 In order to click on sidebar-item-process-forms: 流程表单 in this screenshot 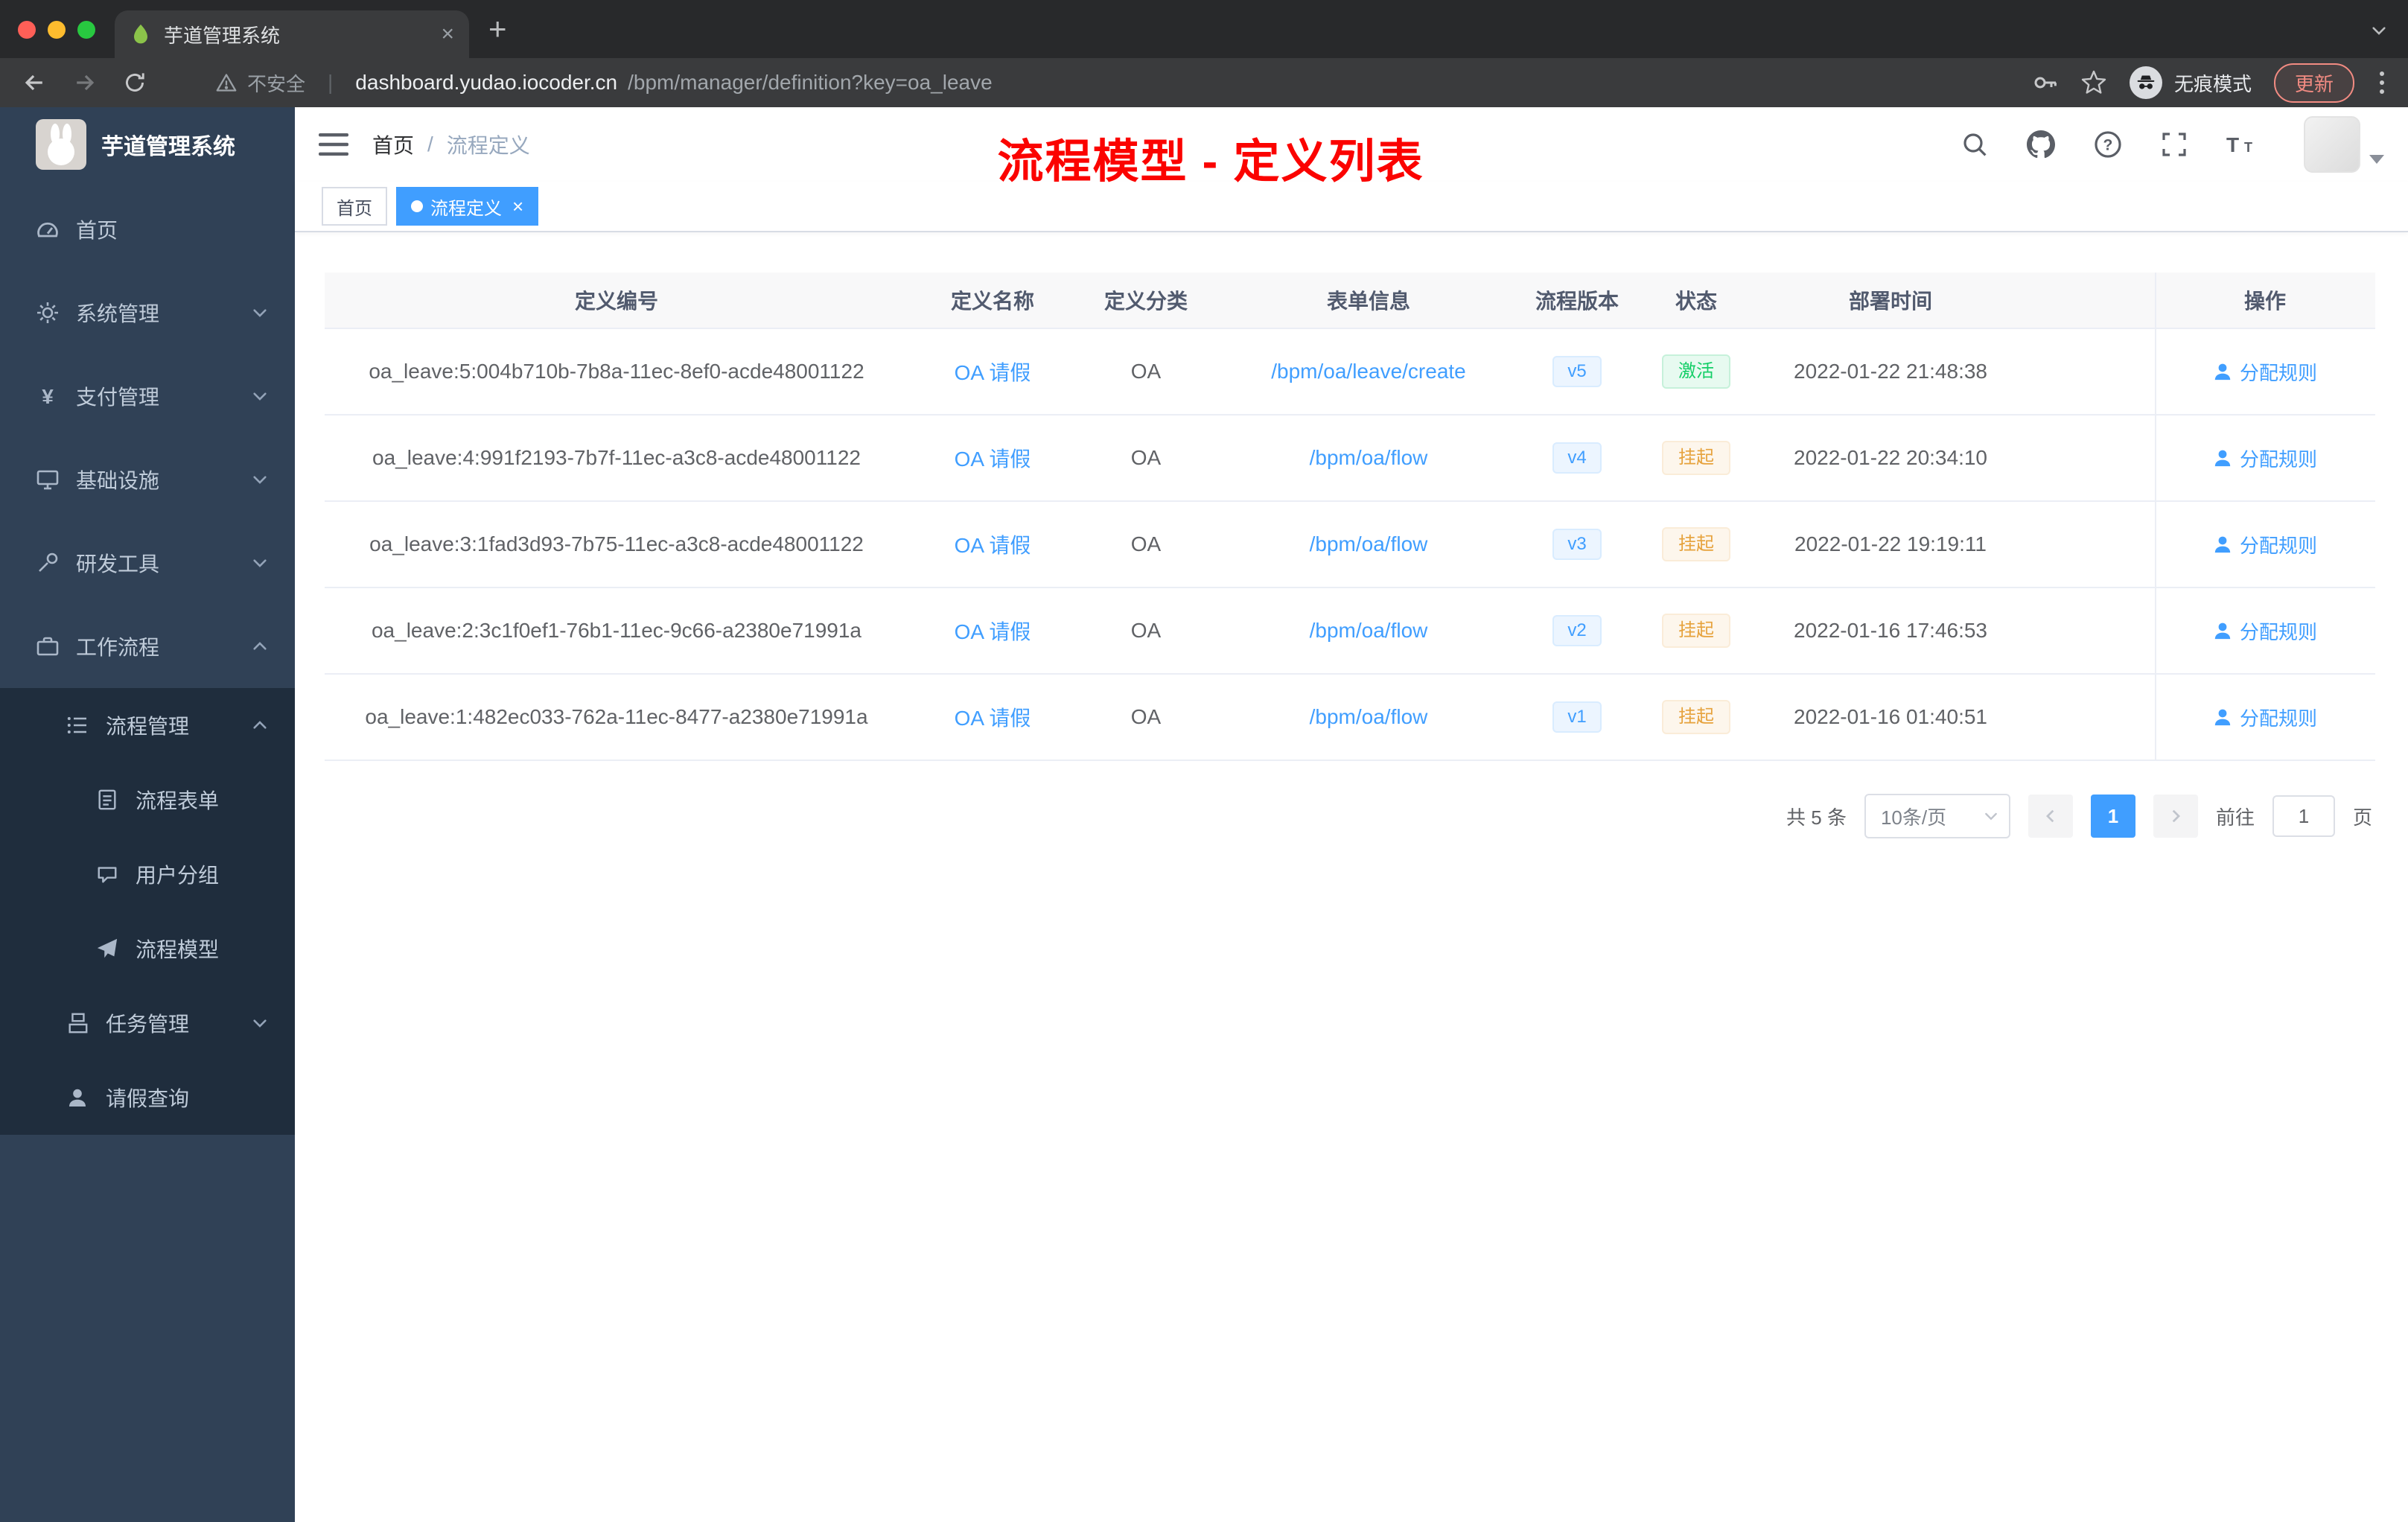, I will do `click(147, 799)`.